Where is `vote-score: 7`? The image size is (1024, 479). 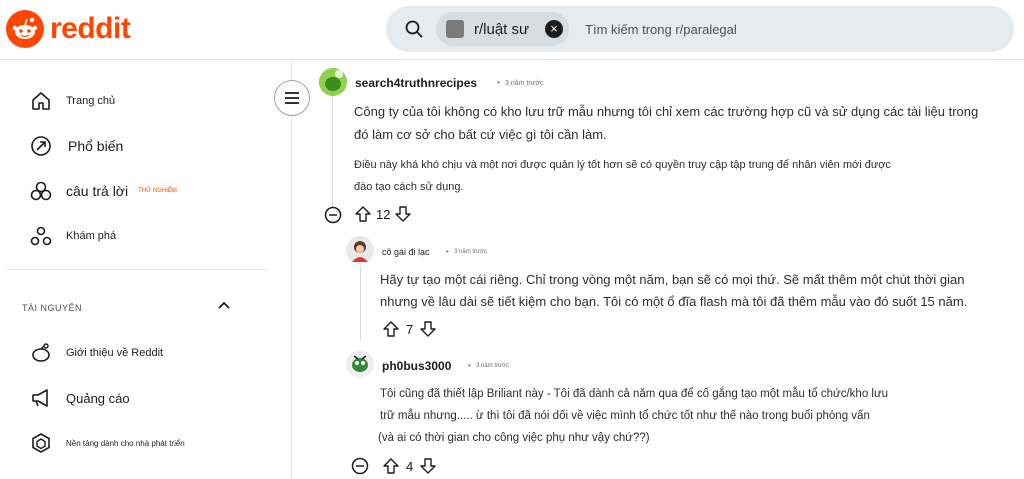 vote-score: 7 is located at coordinates (410, 329).